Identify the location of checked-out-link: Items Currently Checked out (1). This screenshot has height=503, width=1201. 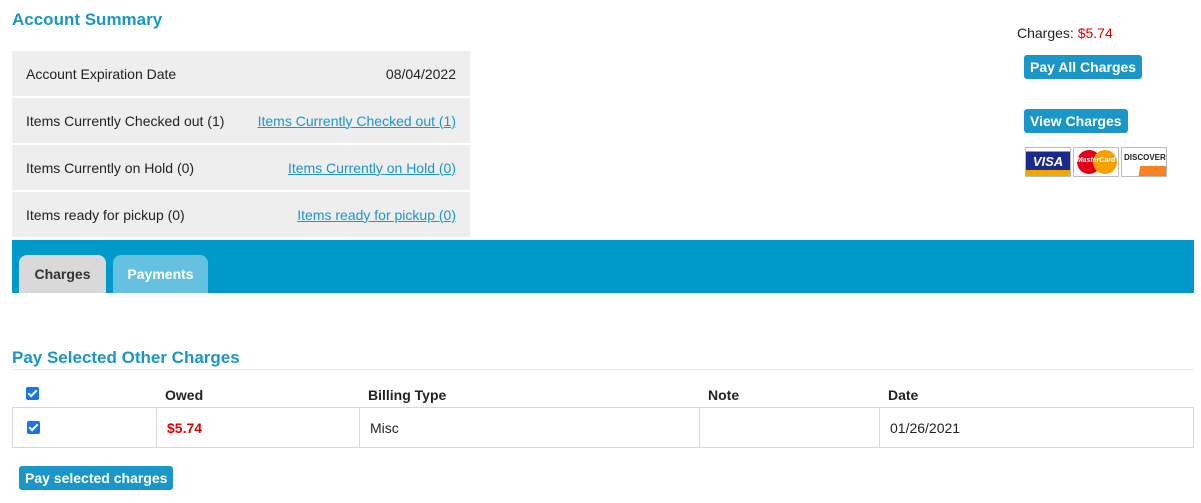
(357, 121).